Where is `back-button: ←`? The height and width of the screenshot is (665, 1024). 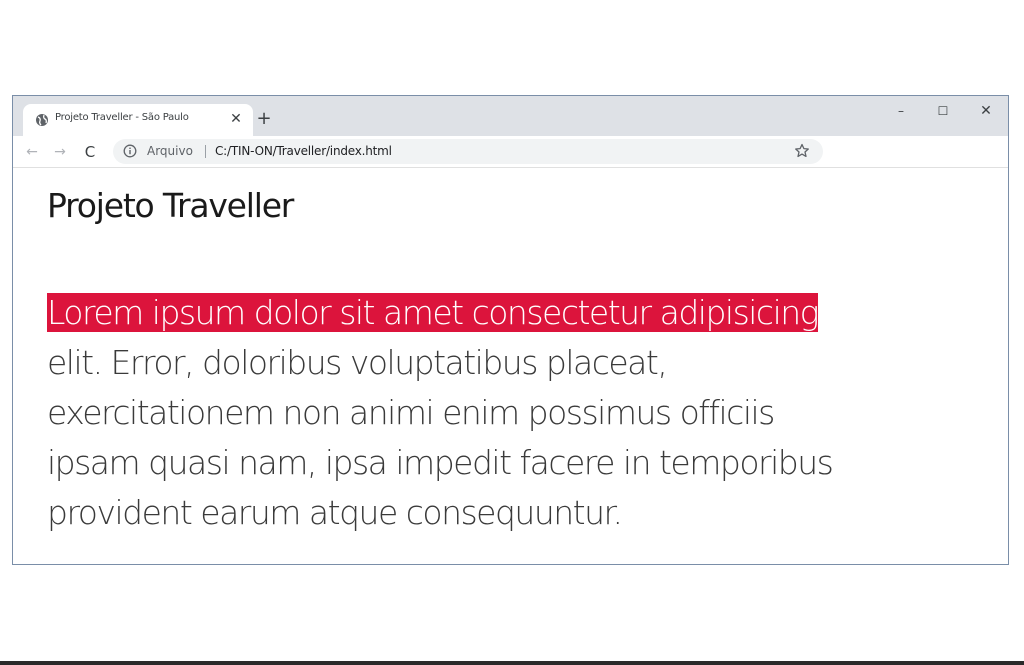 back-button: ← is located at coordinates (32, 152).